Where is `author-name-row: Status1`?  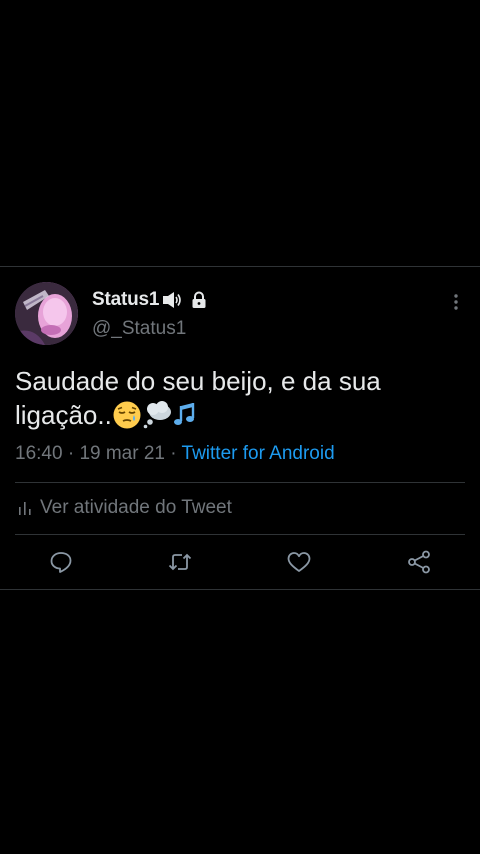
author-name-row: Status1 is located at coordinates (150, 300).